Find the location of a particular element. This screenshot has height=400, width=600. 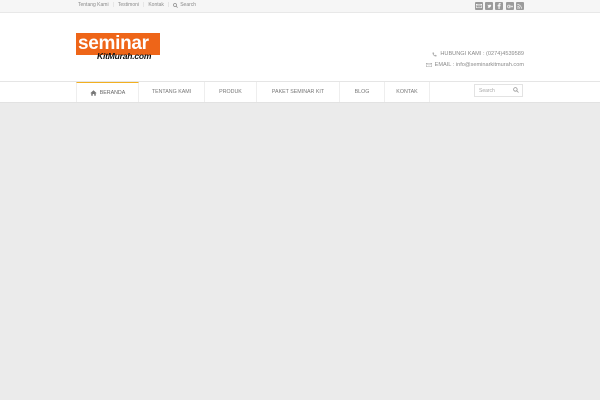

contact-email: EMAIL : info@seminarkitmurah.com is located at coordinates (479, 65).